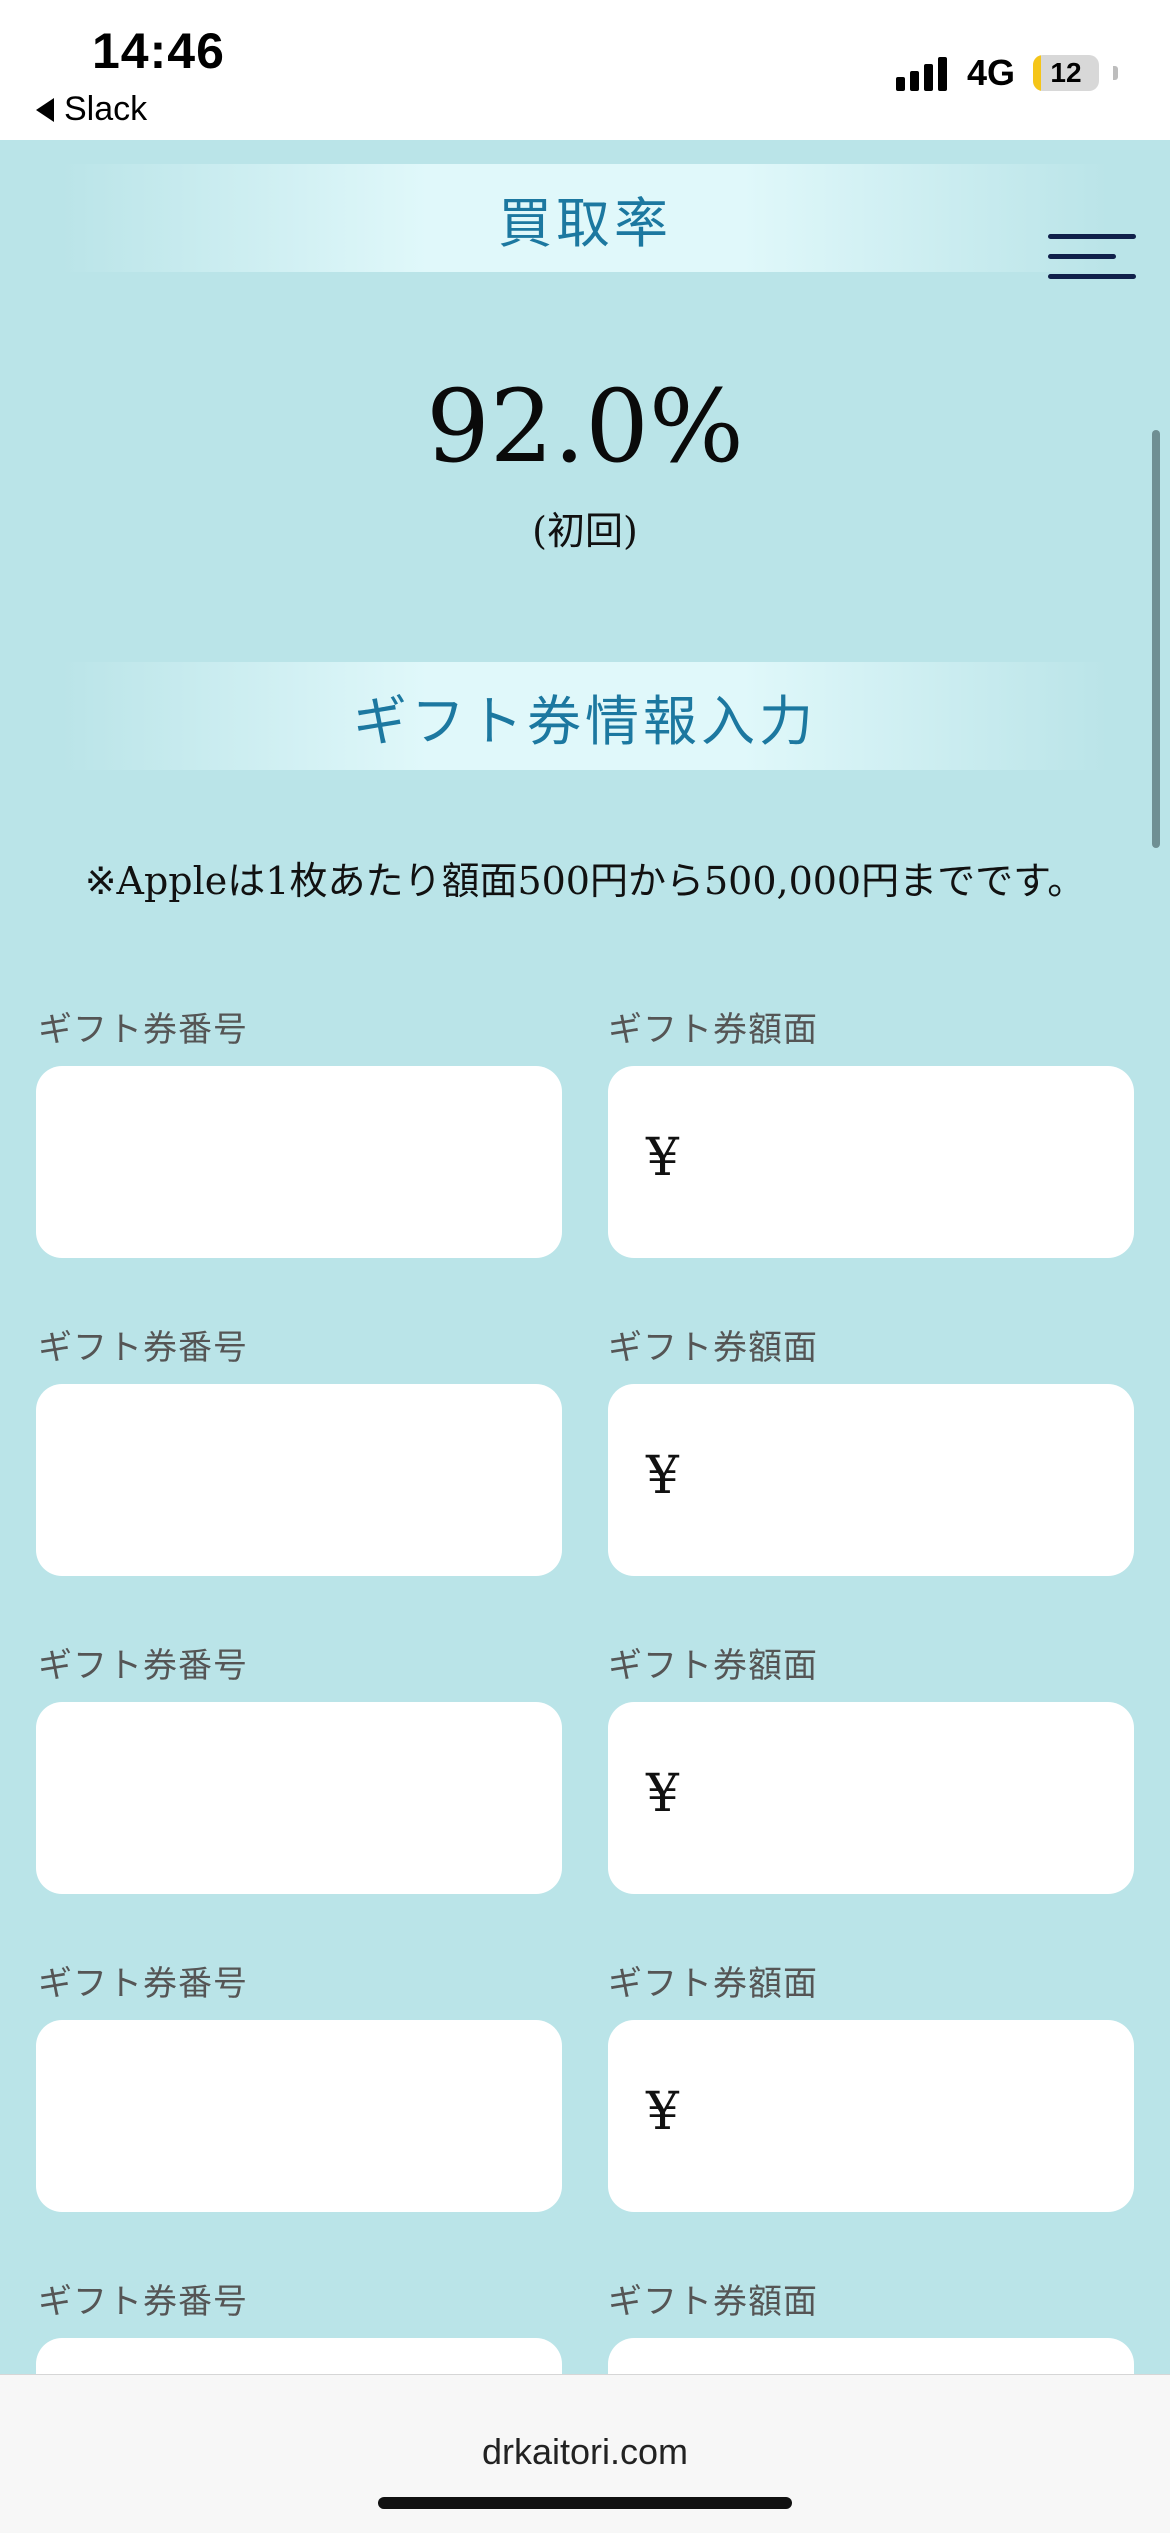 The image size is (1170, 2533). I want to click on signal-icon, so click(921, 73).